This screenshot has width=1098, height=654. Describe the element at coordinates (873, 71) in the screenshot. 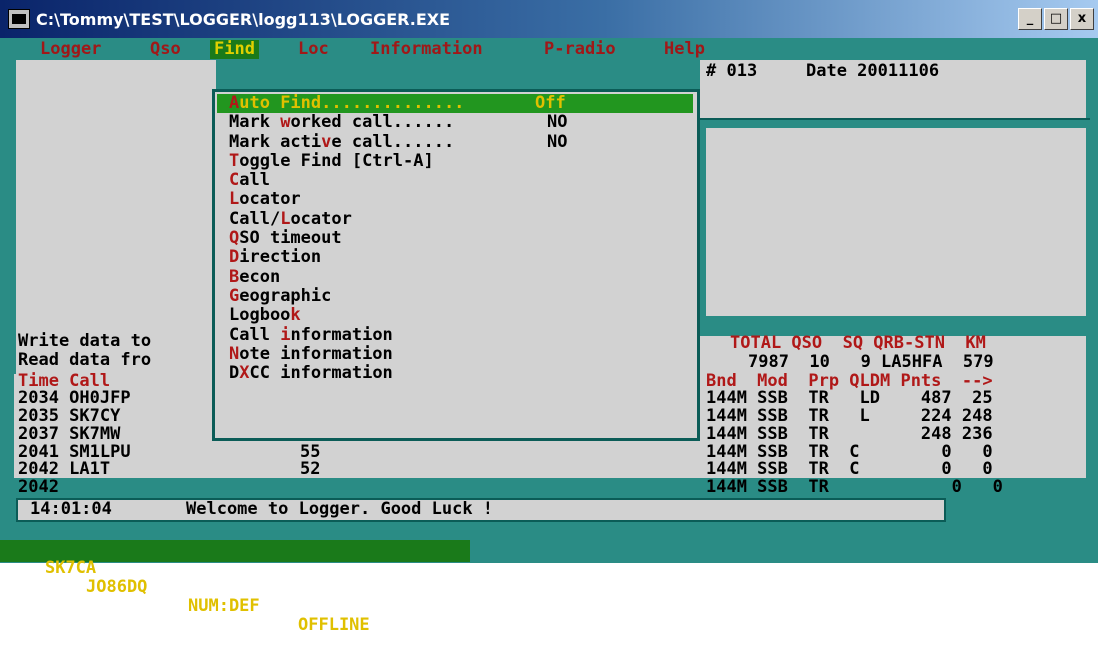

I see `contest-date: Date 20011106` at that location.